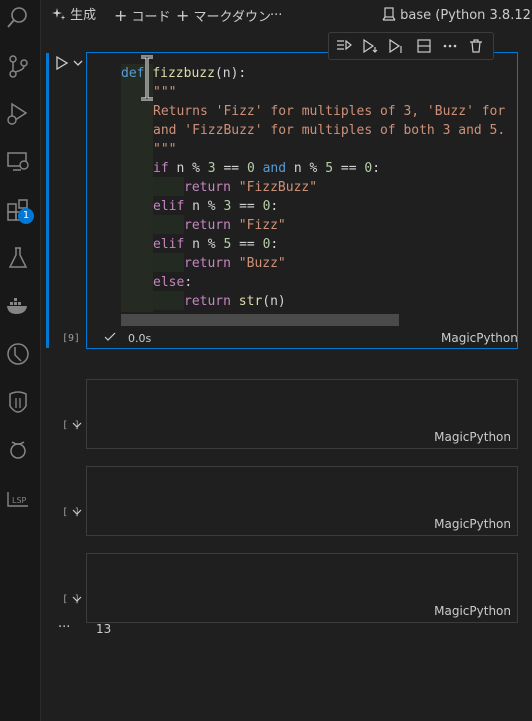 The width and height of the screenshot is (532, 721). Describe the element at coordinates (83, 15) in the screenshot. I see `generate-label: 生成` at that location.